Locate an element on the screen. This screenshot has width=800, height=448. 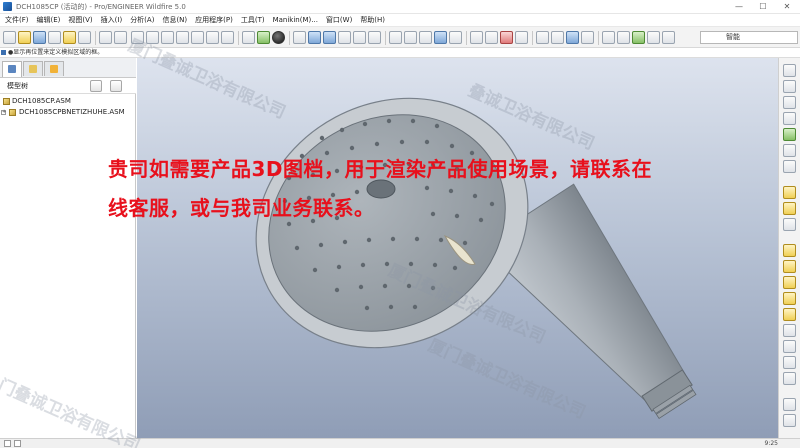
menu-applications: 应用程序(P) is located at coordinates (214, 20).